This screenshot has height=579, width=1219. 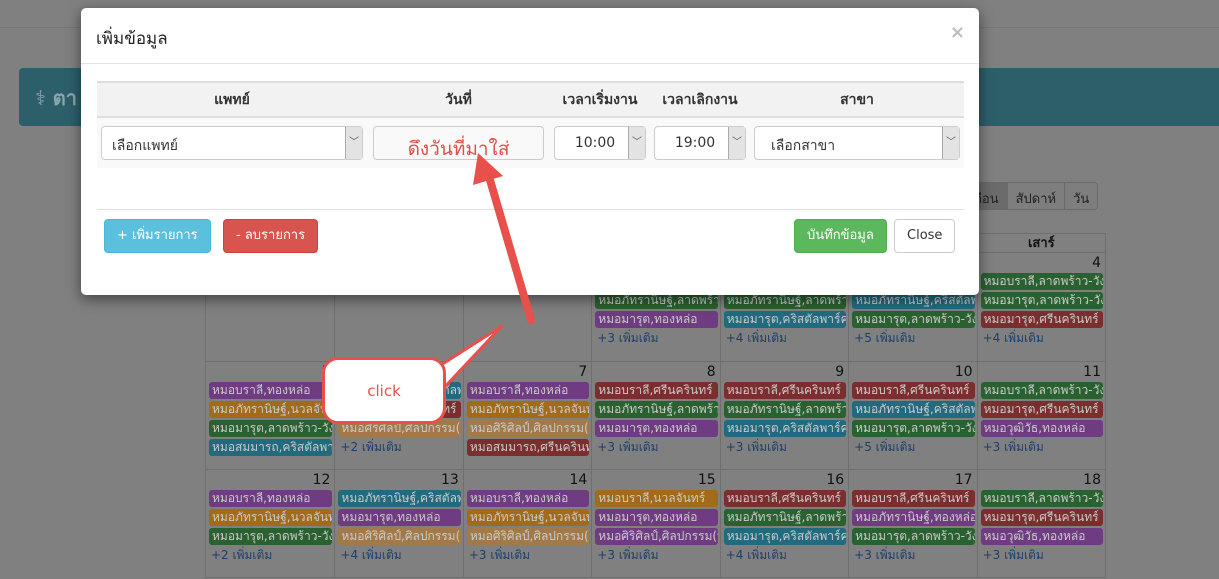 I want to click on branch-select: เลือกสาขา ﹀, so click(x=857, y=143).